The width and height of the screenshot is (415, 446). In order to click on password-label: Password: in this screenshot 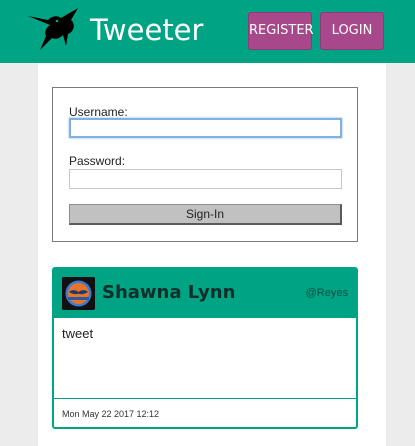, I will do `click(97, 161)`.